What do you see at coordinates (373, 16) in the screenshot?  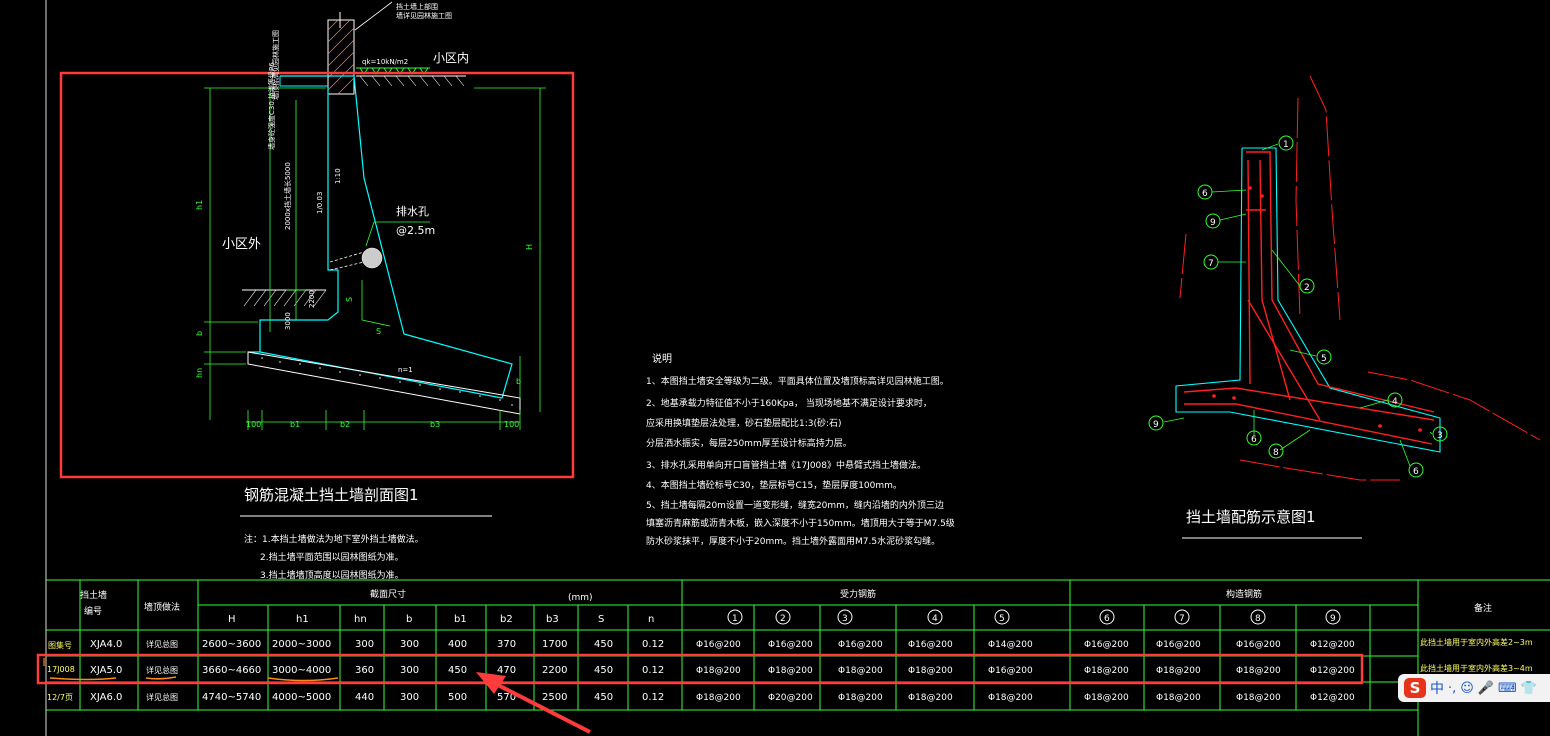 I see `leader-top` at bounding box center [373, 16].